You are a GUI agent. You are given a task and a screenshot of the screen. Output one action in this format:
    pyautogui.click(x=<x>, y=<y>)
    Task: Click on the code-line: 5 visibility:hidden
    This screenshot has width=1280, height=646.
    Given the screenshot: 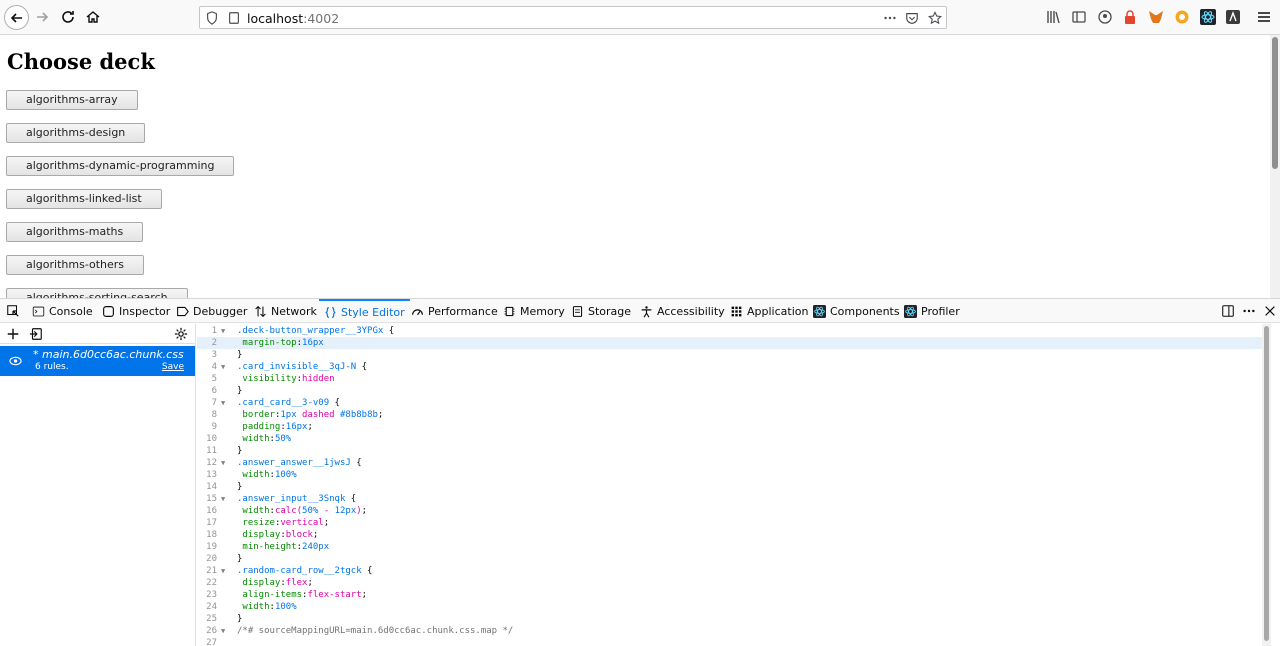 What is the action you would take?
    pyautogui.click(x=734, y=379)
    